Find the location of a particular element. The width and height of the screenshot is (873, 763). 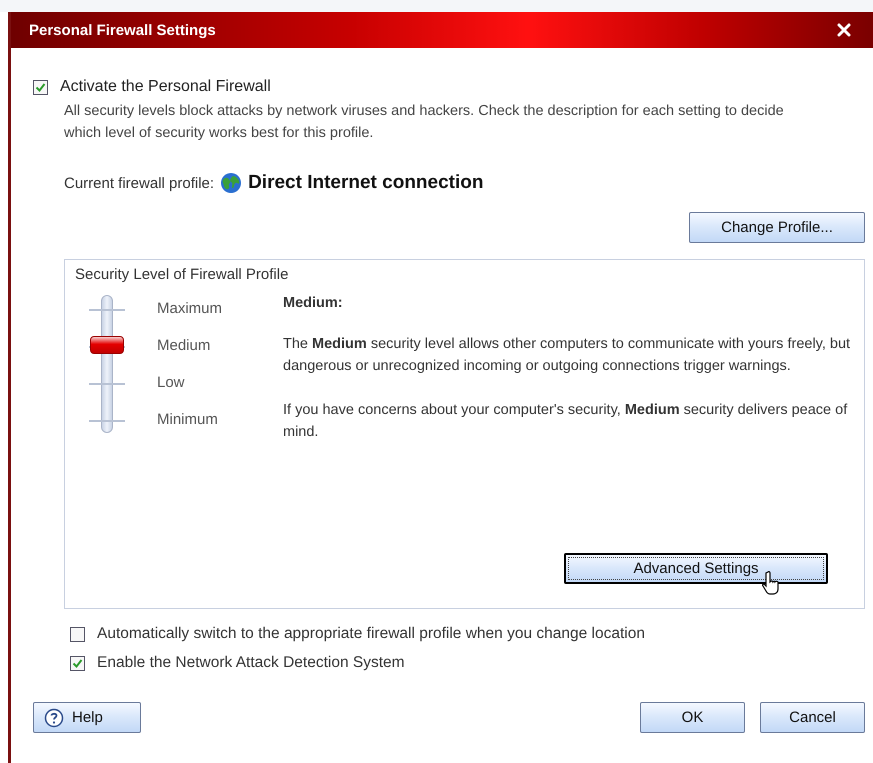

panel-title: Security Level of Firewall Profile is located at coordinates (182, 274).